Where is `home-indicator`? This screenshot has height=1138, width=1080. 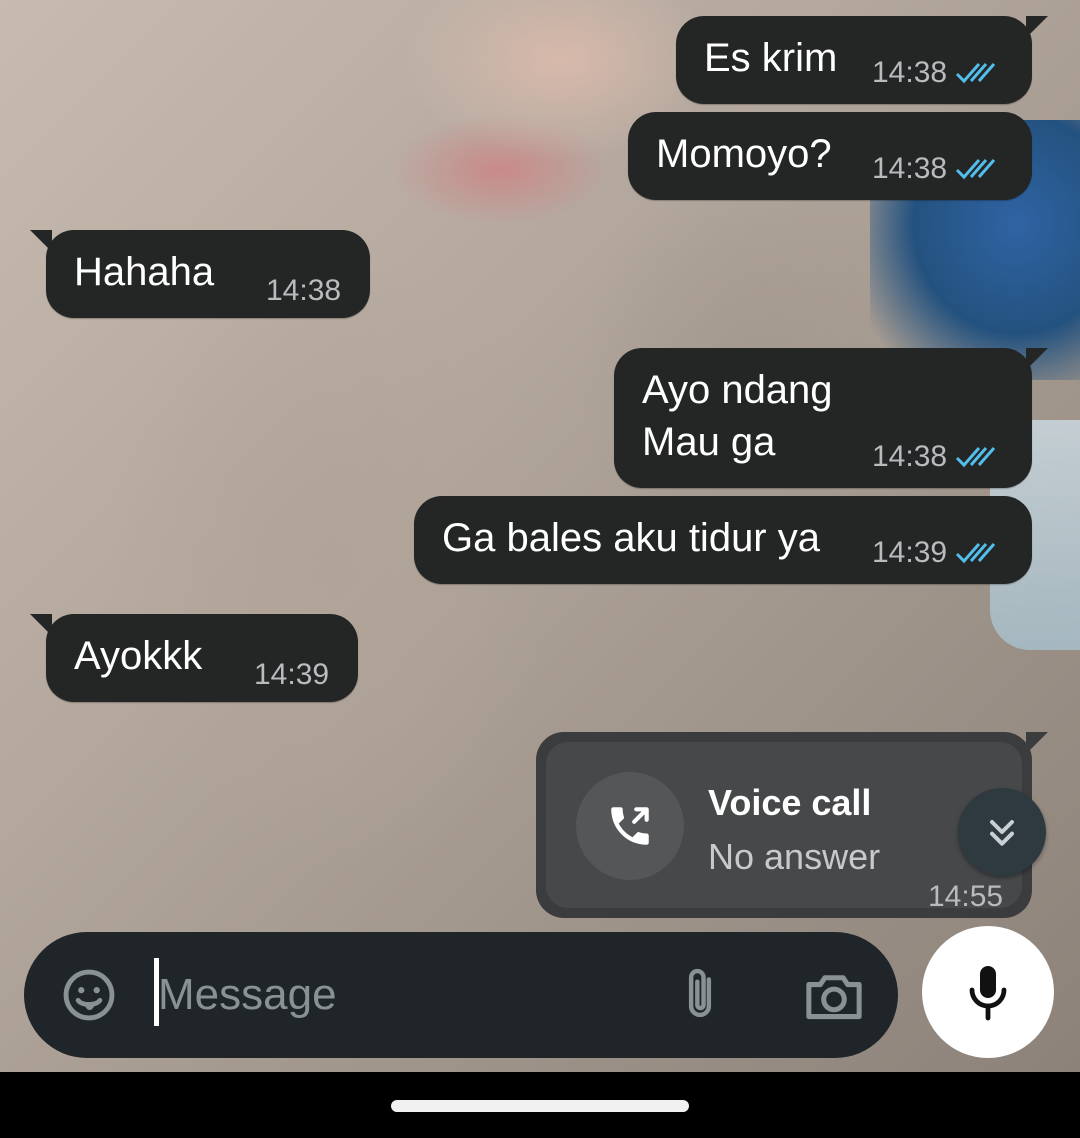 home-indicator is located at coordinates (540, 1106).